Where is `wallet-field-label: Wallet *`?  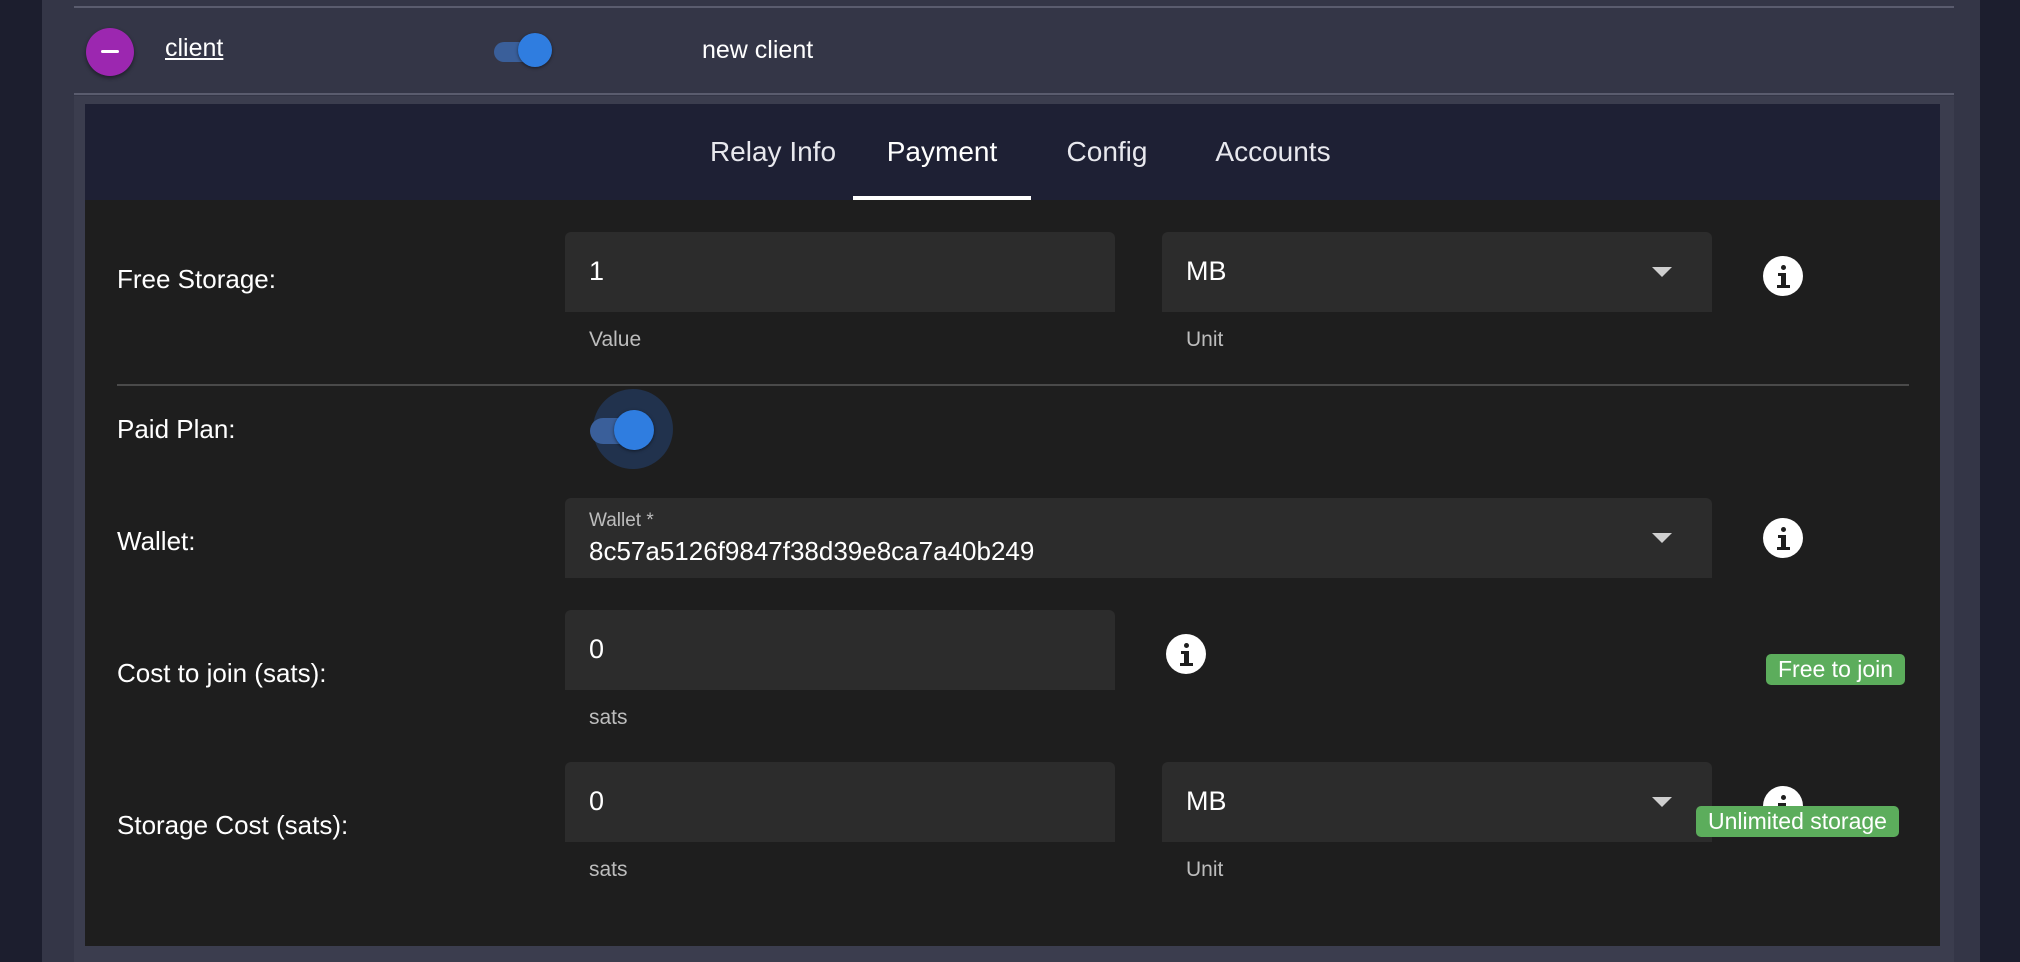 wallet-field-label: Wallet * is located at coordinates (621, 520).